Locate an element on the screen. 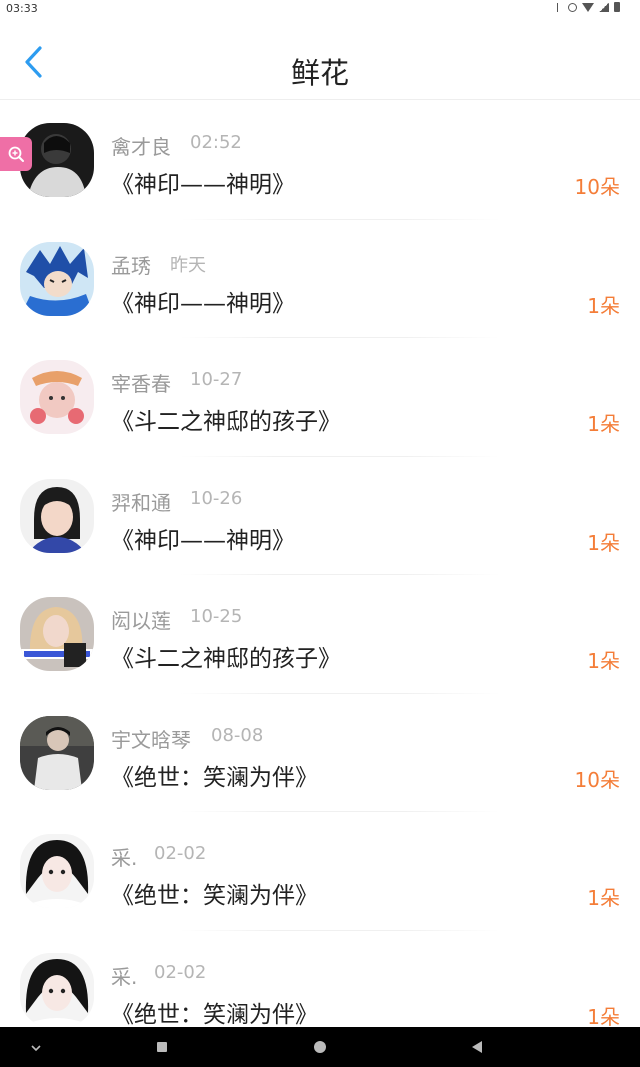 The image size is (640, 1067). list-item: 宇文晗琴 08-08 《绝世：笑澜为伴》 10朵 is located at coordinates (320, 753).